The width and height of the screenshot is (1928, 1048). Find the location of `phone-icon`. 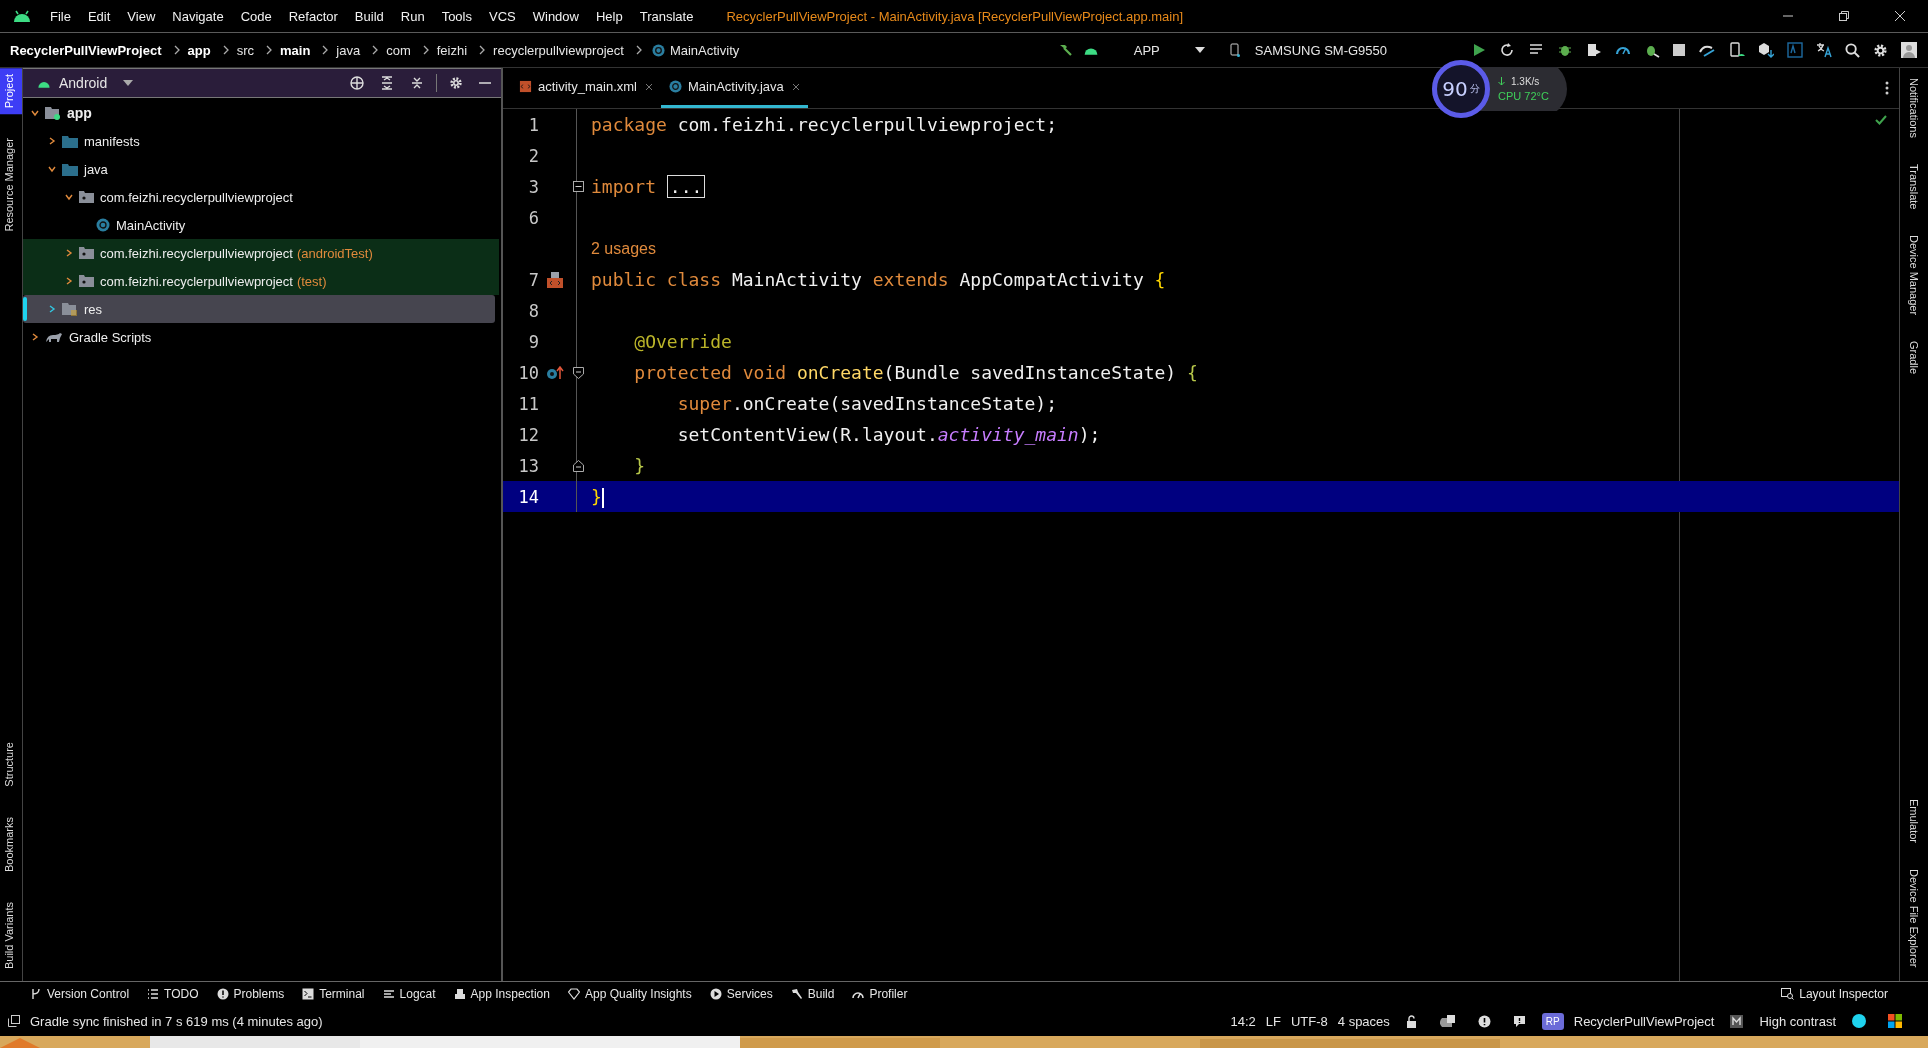

phone-icon is located at coordinates (1234, 50).